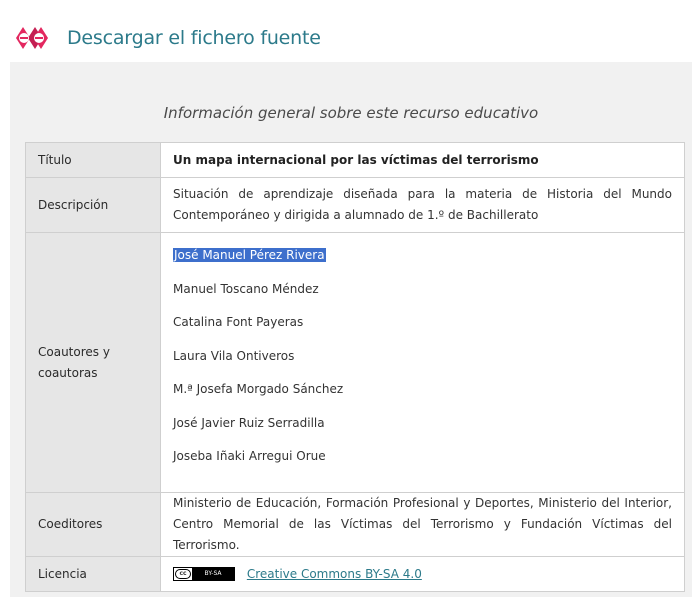 This screenshot has width=692, height=597. I want to click on cc-license-badge-icon: cc BY-SA, so click(204, 574).